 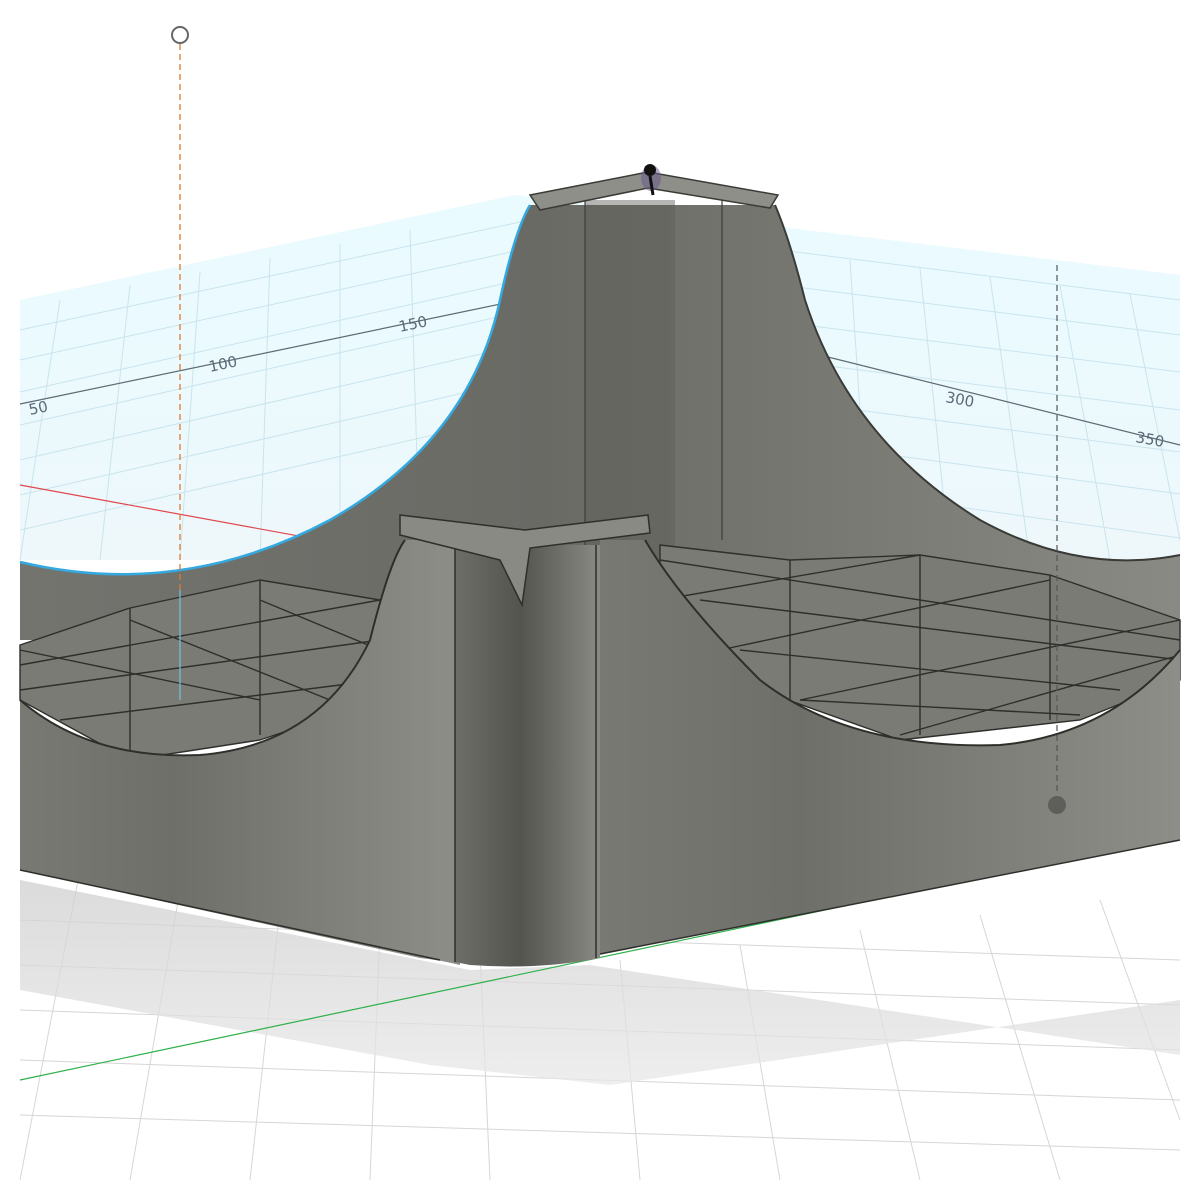 What do you see at coordinates (527, 756) in the screenshot?
I see `front-corner-surface` at bounding box center [527, 756].